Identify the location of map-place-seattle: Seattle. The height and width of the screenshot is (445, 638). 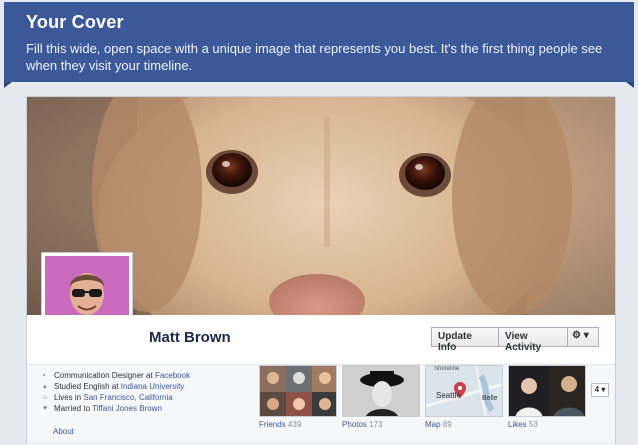
(448, 395).